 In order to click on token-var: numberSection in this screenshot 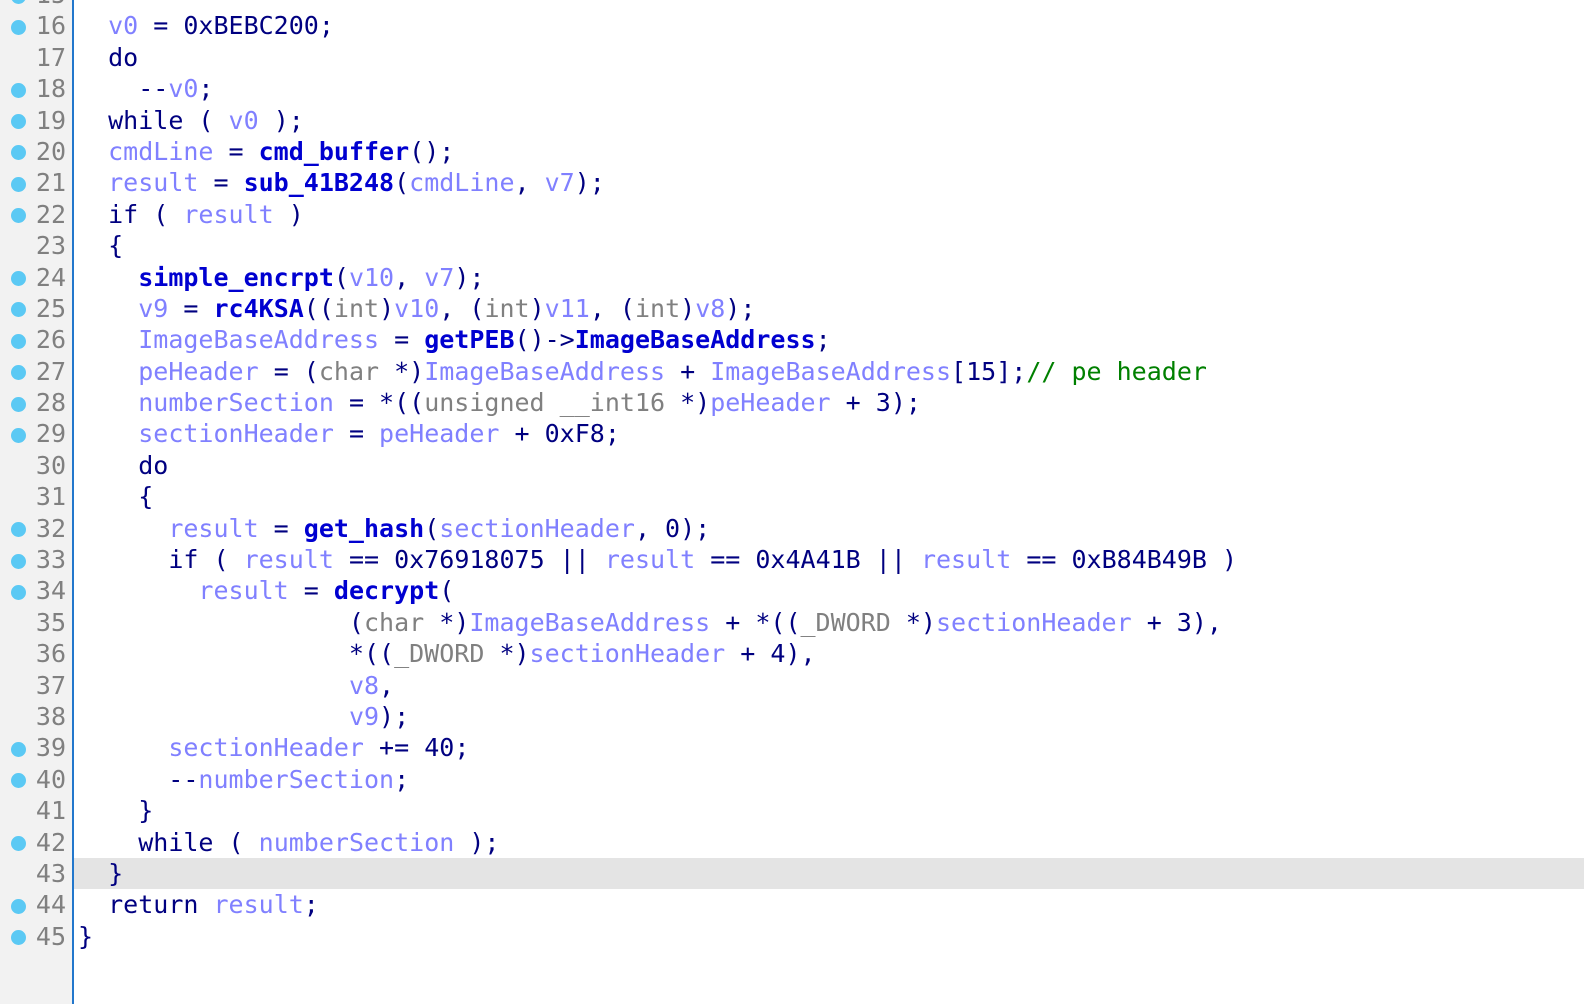, I will do `click(356, 842)`.